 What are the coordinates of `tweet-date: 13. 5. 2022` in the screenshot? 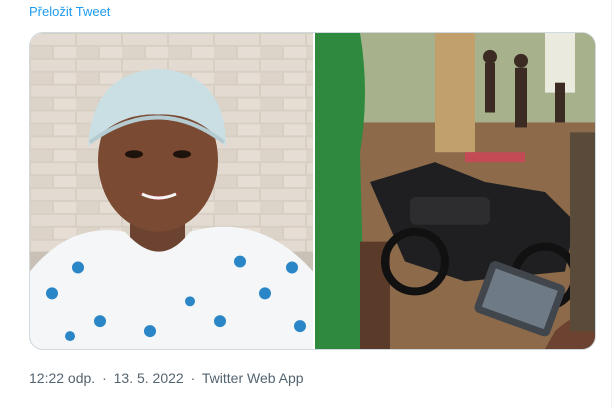 It's located at (149, 378).